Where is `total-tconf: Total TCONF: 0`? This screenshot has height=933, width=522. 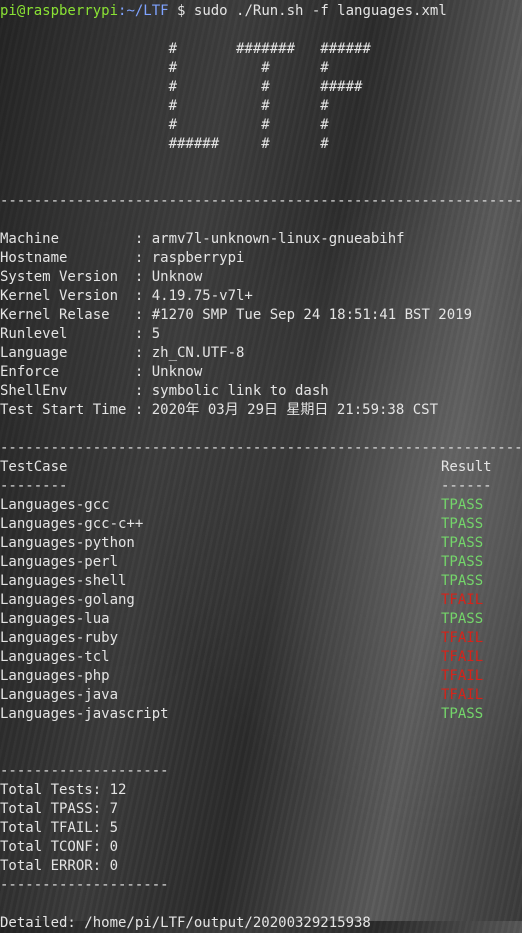 total-tconf: Total TCONF: 0 is located at coordinates (59, 847).